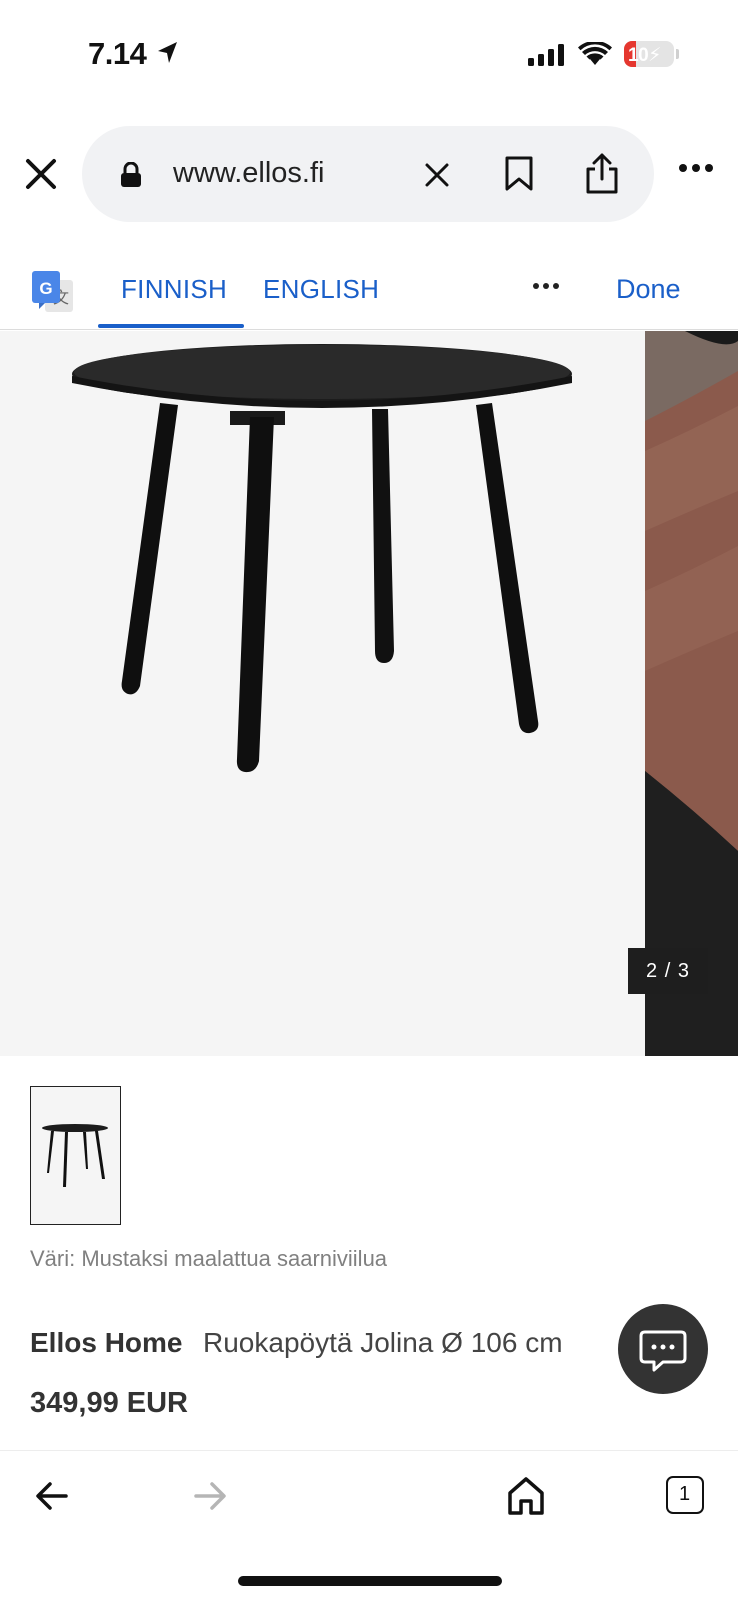 The image size is (738, 1600). I want to click on battery-icon: 10⚡, so click(649, 54).